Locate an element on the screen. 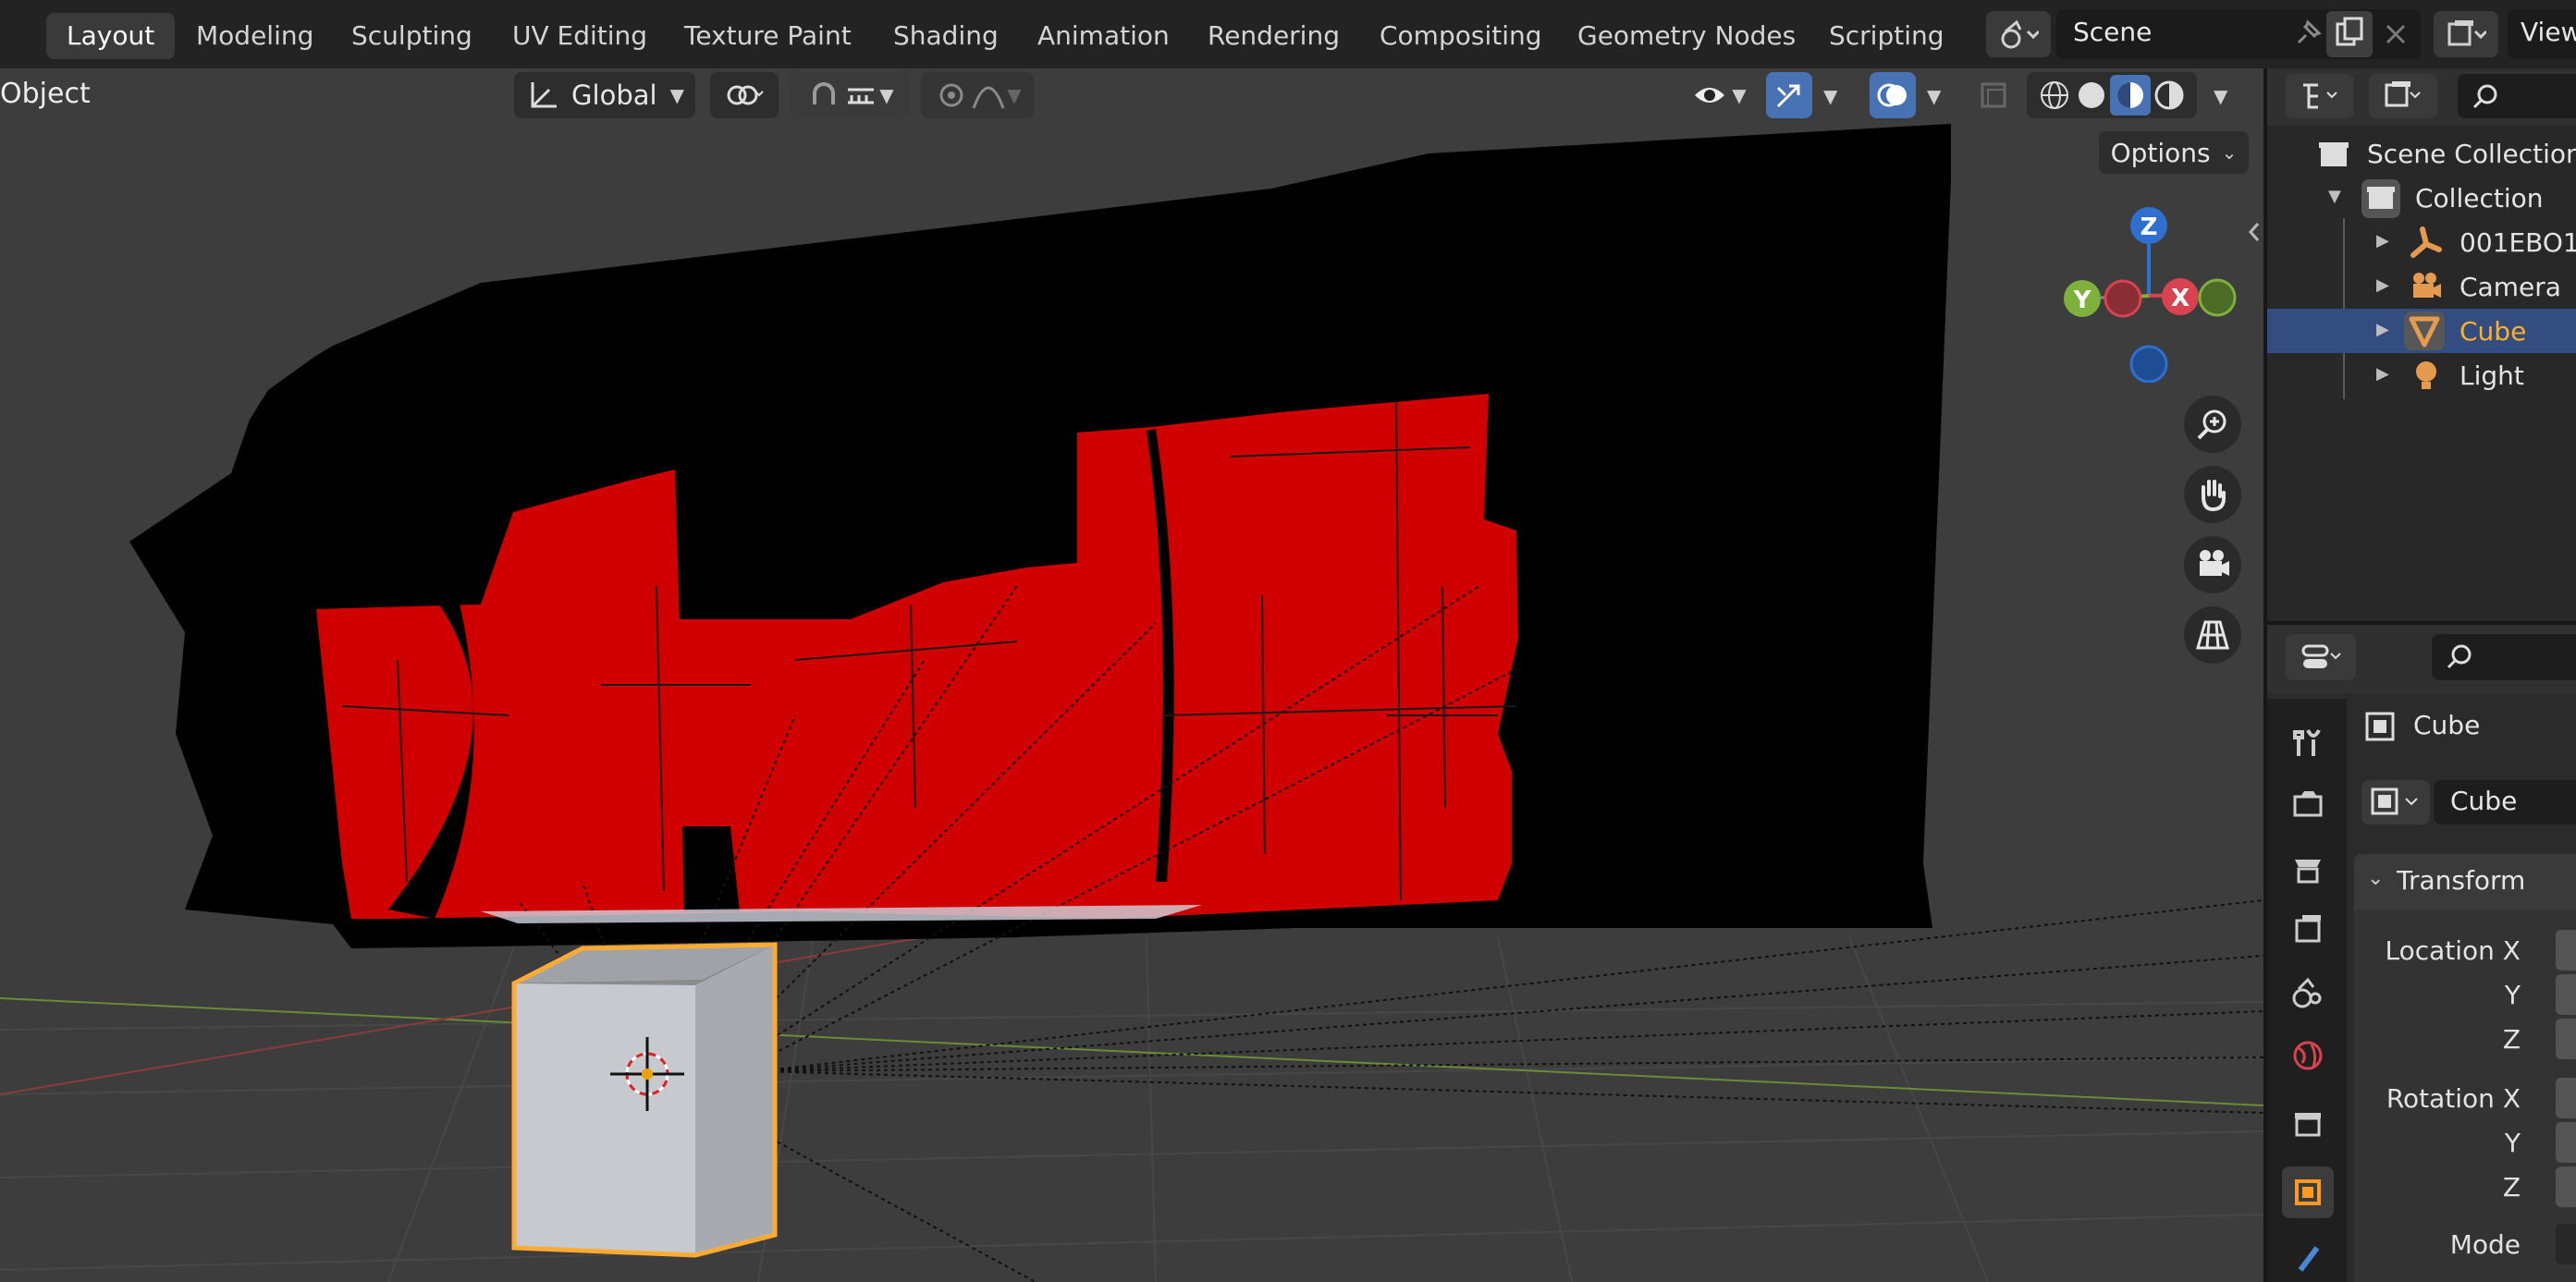  solid-shading-icon is located at coordinates (2091, 95).